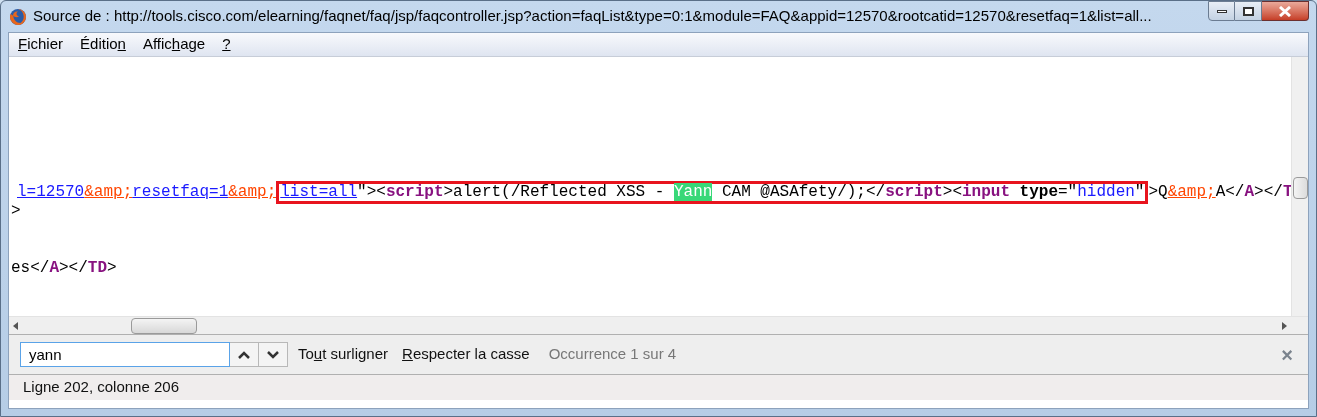  Describe the element at coordinates (174, 44) in the screenshot. I see `menu-item: Affichage` at that location.